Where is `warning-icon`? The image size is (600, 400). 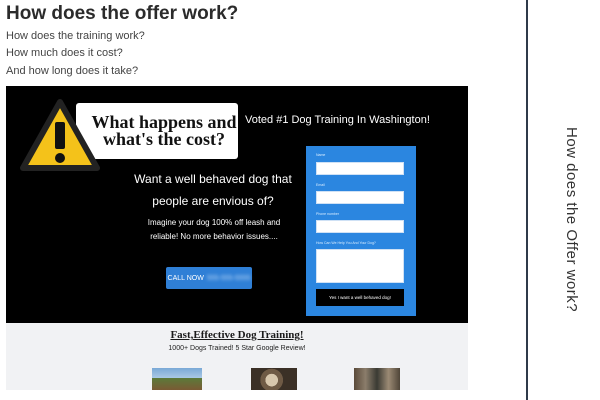
warning-icon is located at coordinates (60, 135).